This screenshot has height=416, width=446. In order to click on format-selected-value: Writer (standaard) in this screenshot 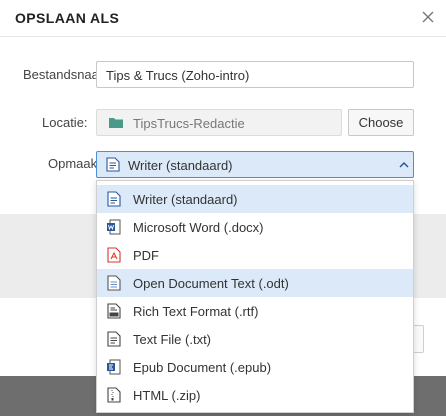, I will do `click(180, 165)`.